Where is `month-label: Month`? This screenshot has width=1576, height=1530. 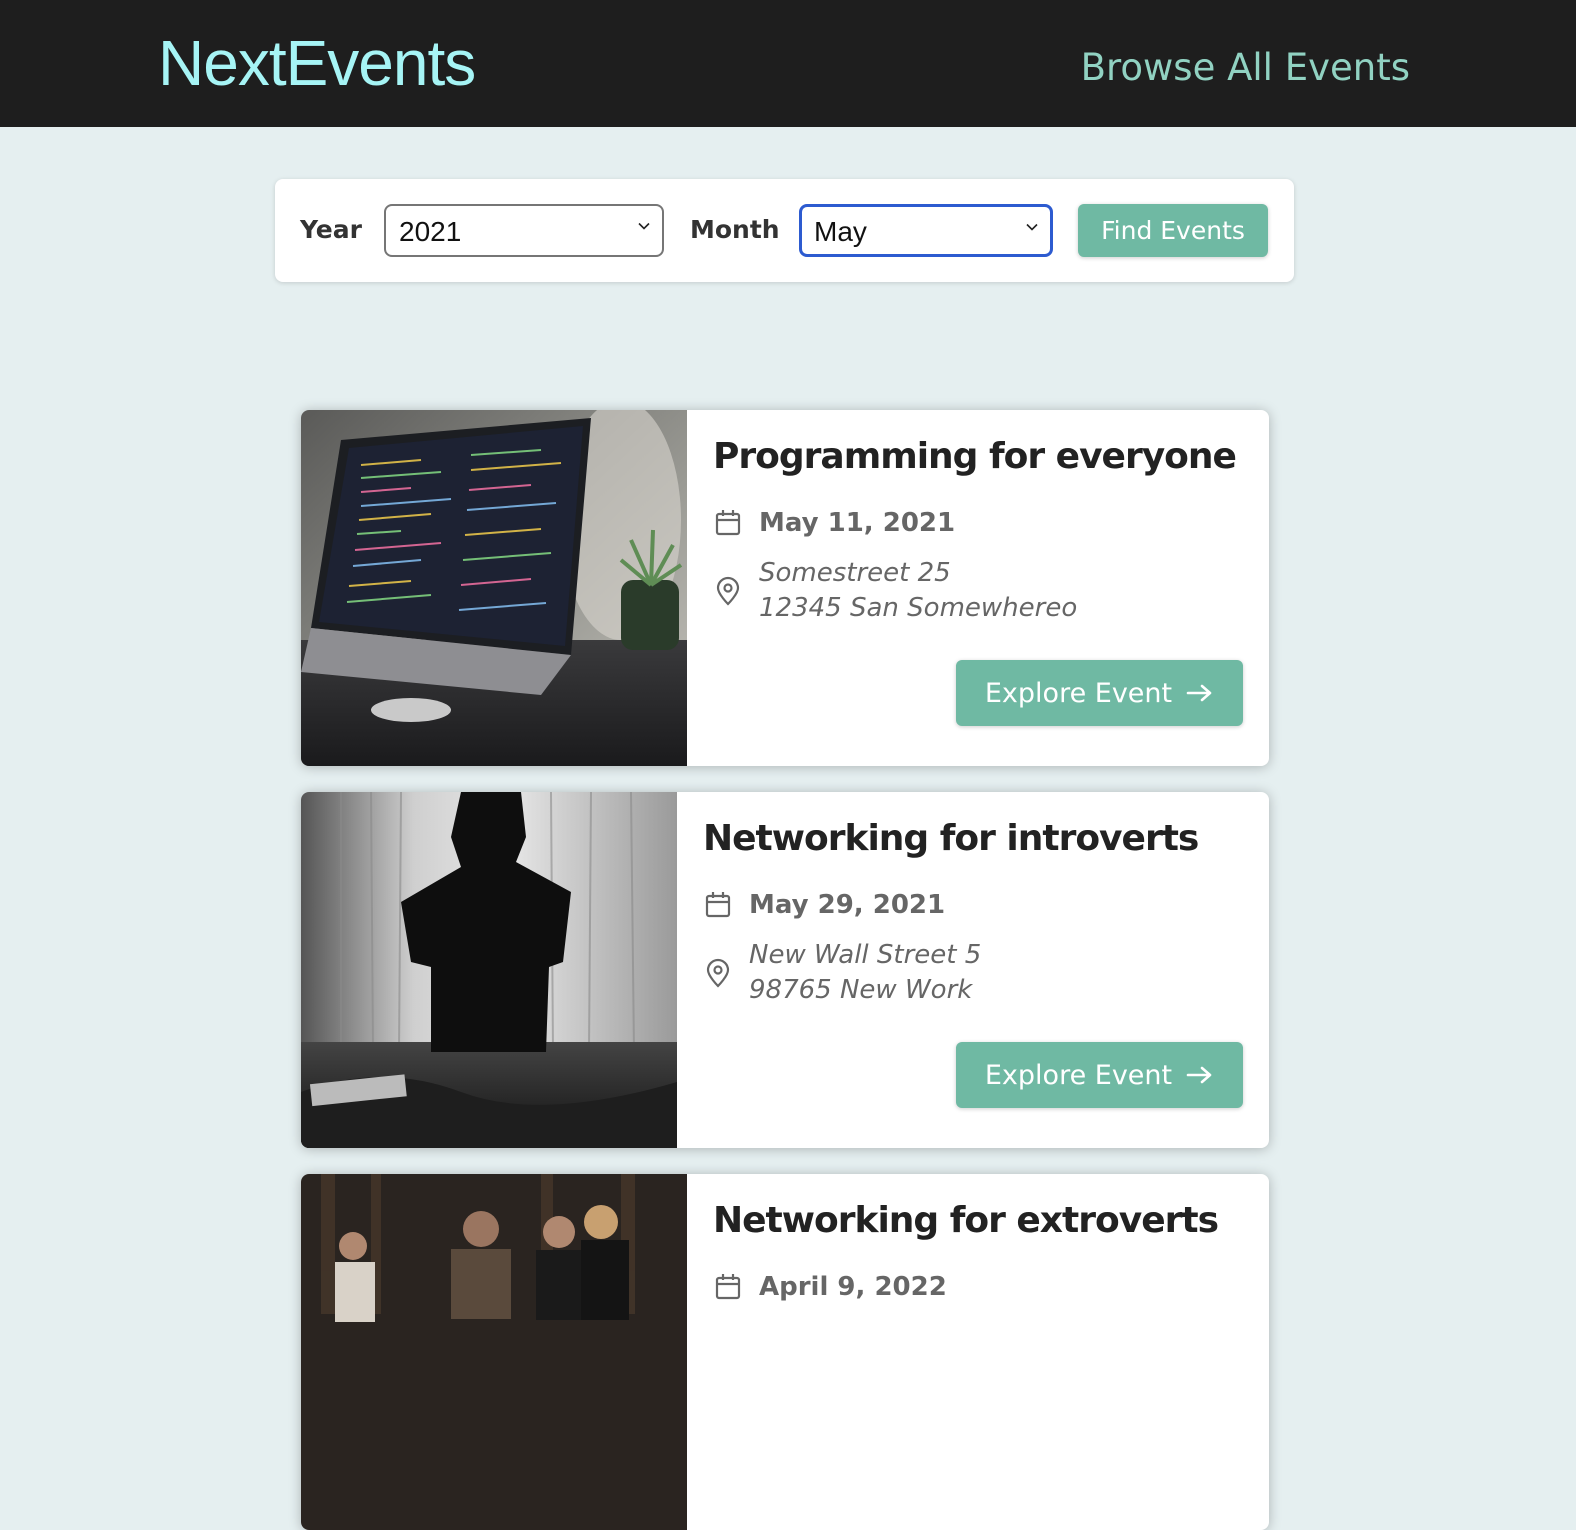 month-label: Month is located at coordinates (735, 229).